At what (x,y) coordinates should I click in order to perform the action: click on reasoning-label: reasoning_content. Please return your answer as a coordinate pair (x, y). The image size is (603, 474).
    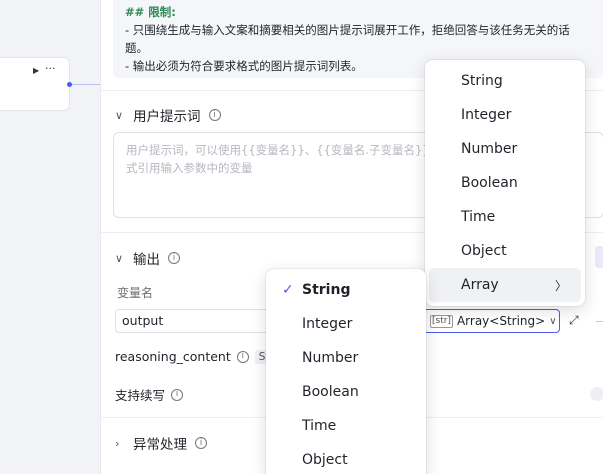
    Looking at the image, I should click on (173, 356).